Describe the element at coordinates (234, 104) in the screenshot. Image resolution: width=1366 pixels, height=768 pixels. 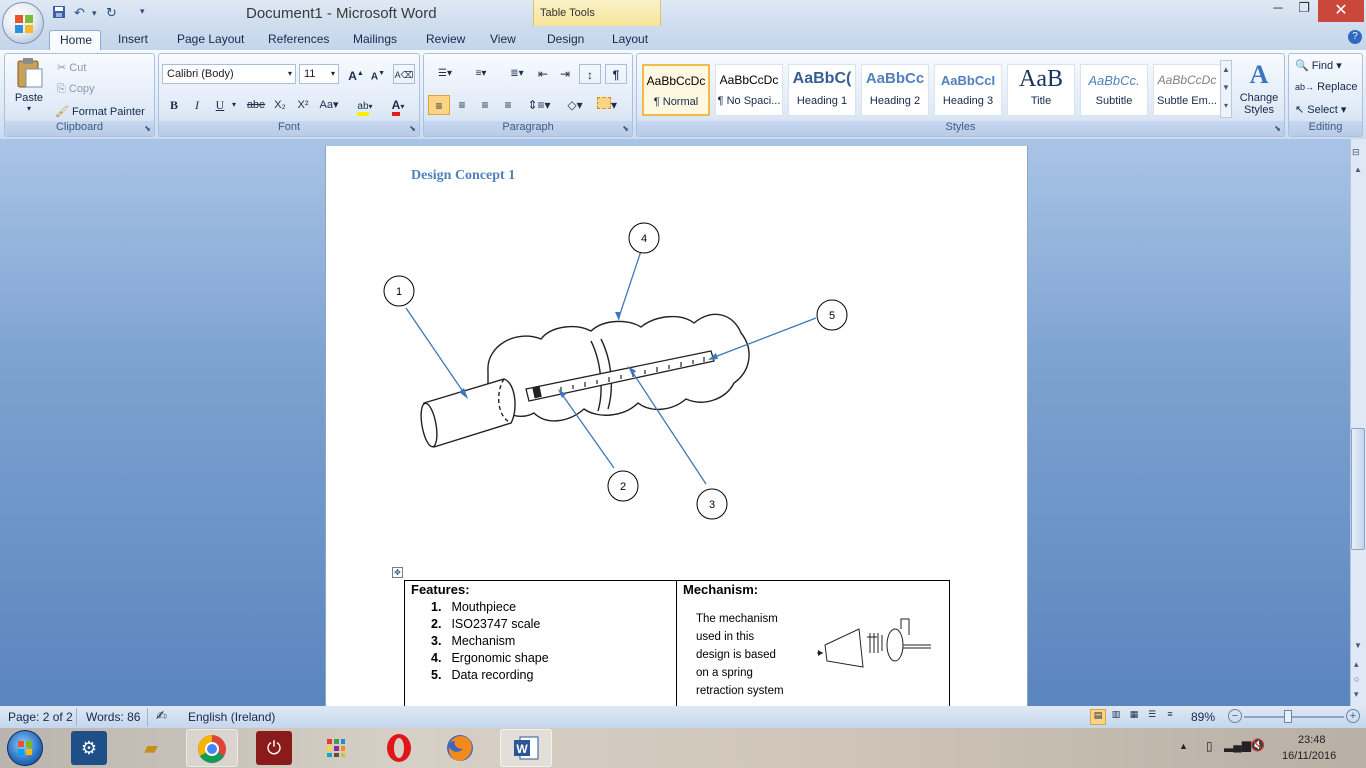
I see `underline-dropdown-icon: ▾` at that location.